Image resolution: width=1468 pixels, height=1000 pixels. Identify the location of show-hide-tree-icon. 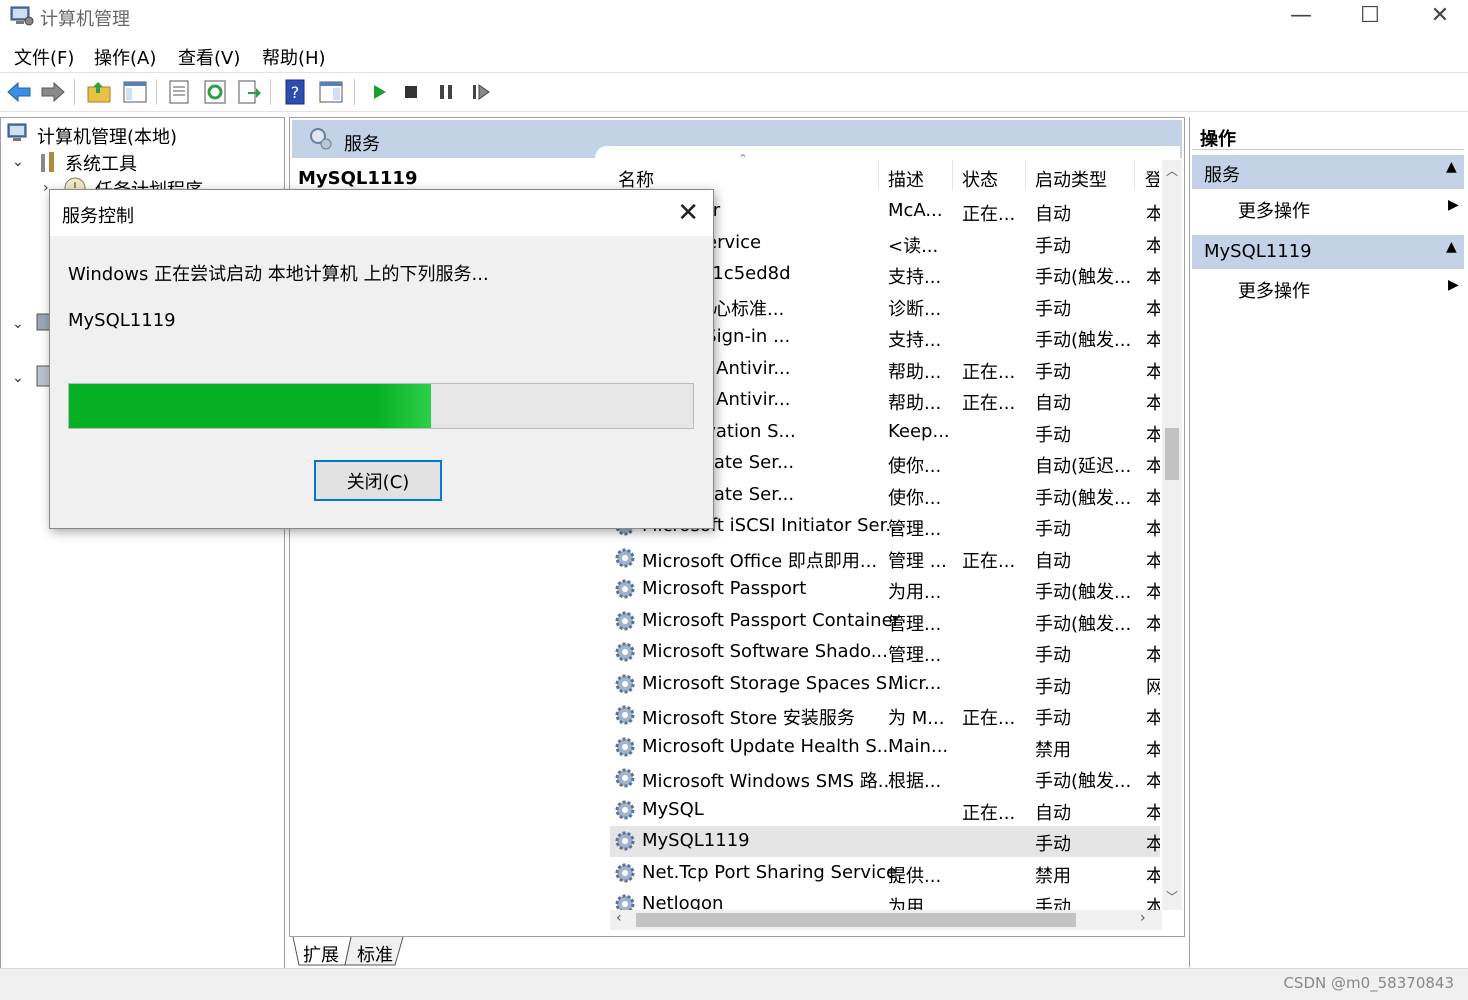
(135, 92).